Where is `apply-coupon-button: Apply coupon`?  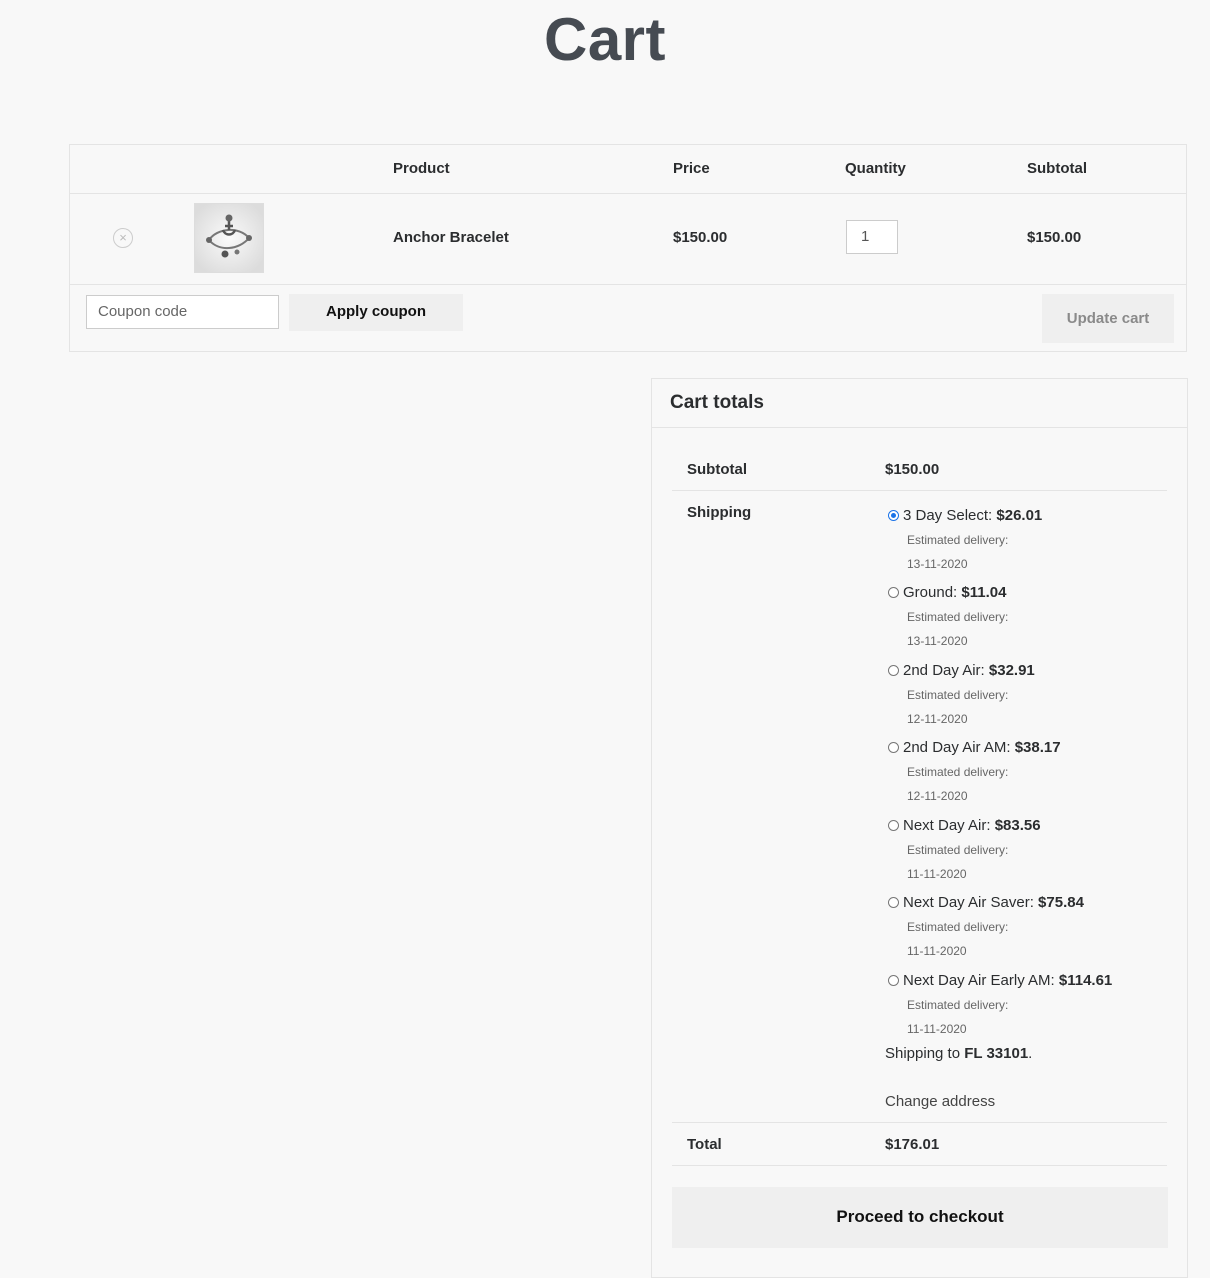 apply-coupon-button: Apply coupon is located at coordinates (376, 312).